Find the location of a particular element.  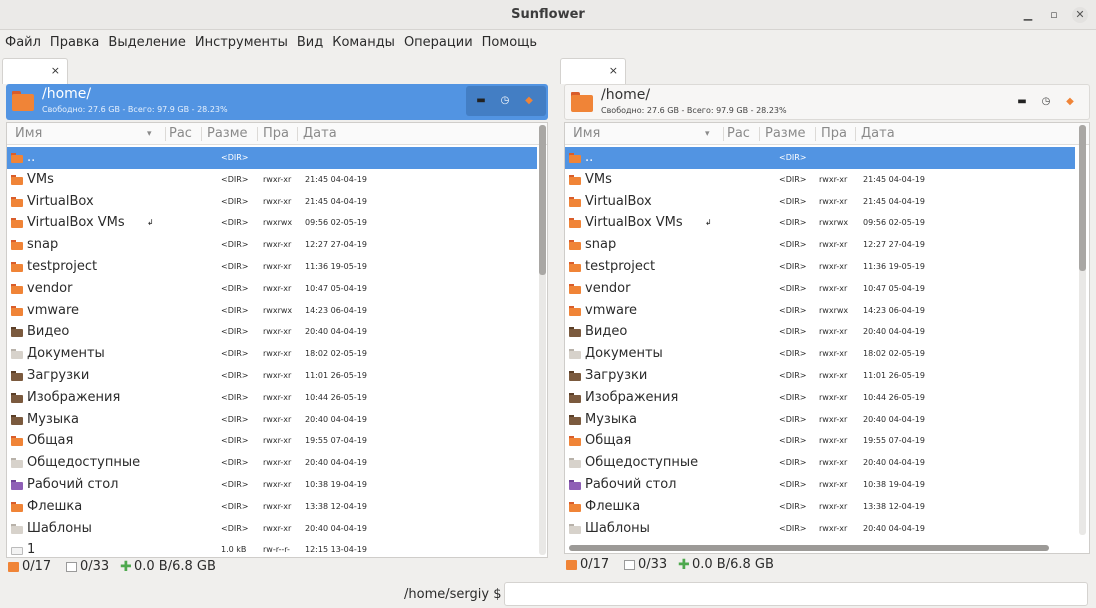

command-input is located at coordinates (796, 594).